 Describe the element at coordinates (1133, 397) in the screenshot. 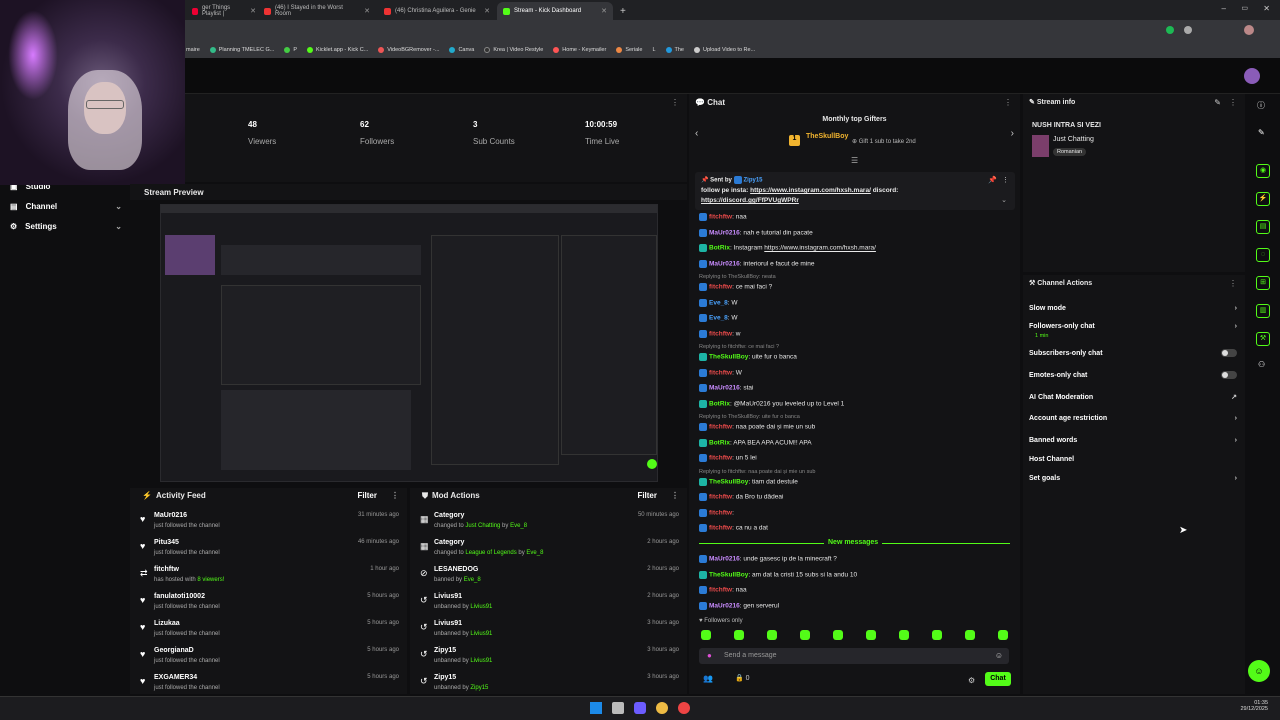

I see `ai-moderation-row: AI Chat Moderation ↗` at that location.